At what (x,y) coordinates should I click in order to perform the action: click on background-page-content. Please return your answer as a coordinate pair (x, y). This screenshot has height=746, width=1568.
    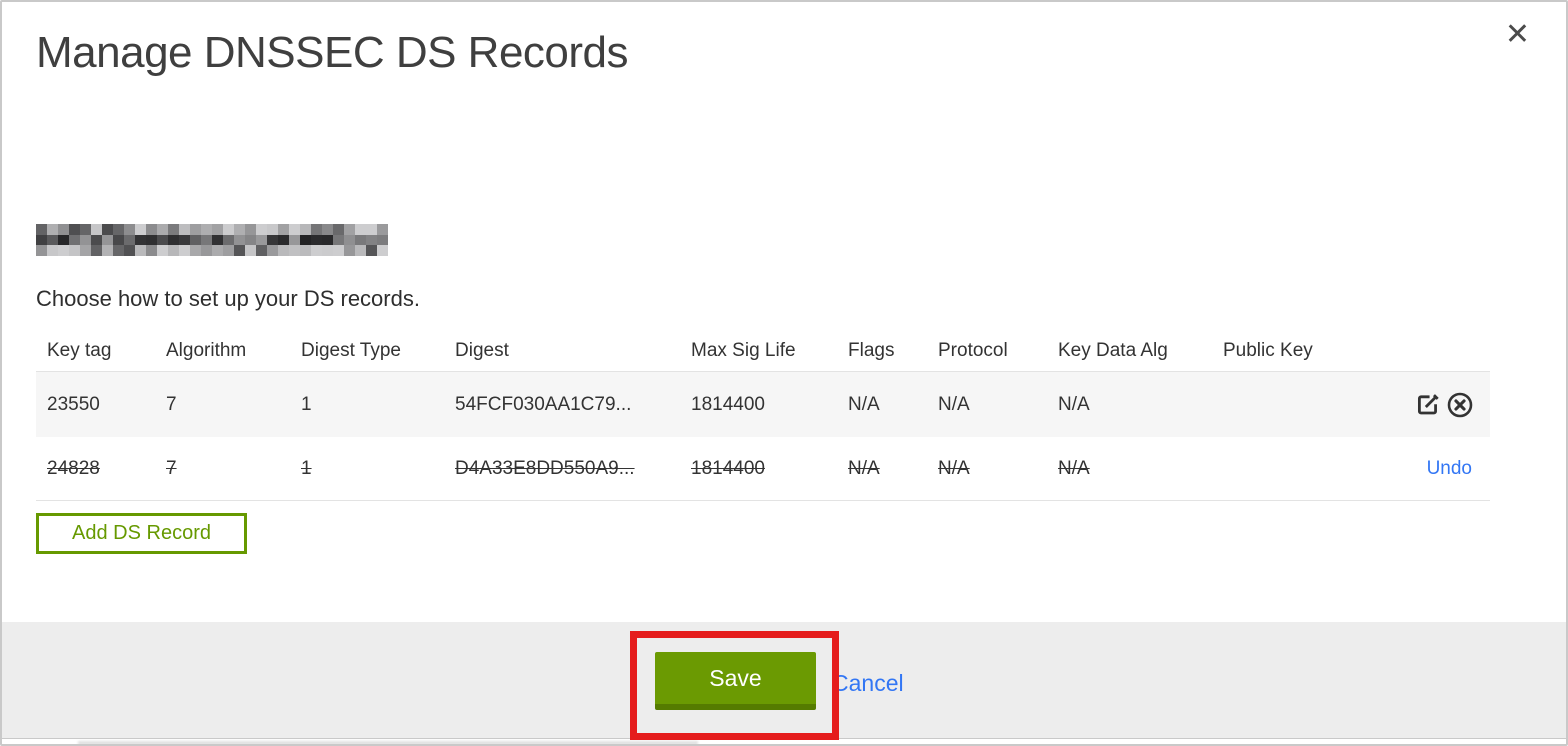
    Looking at the image, I should click on (388, 743).